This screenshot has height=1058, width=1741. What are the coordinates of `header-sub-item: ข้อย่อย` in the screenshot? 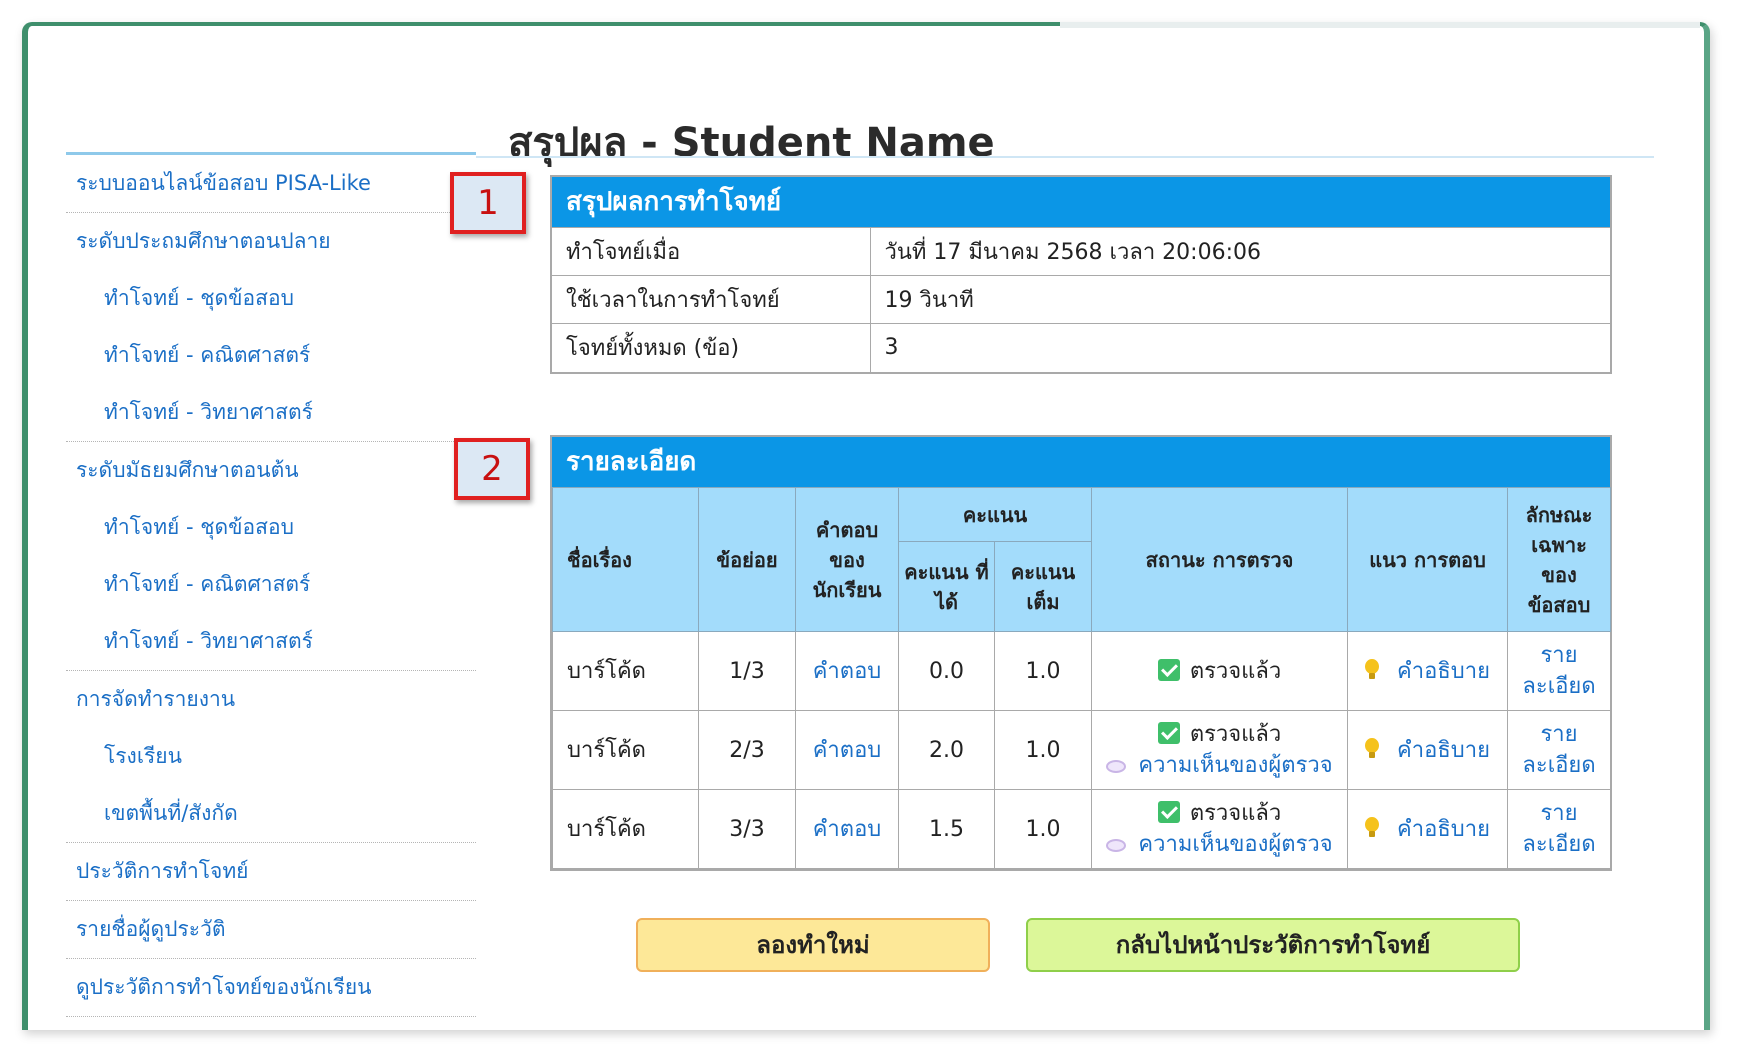 It's located at (747, 559).